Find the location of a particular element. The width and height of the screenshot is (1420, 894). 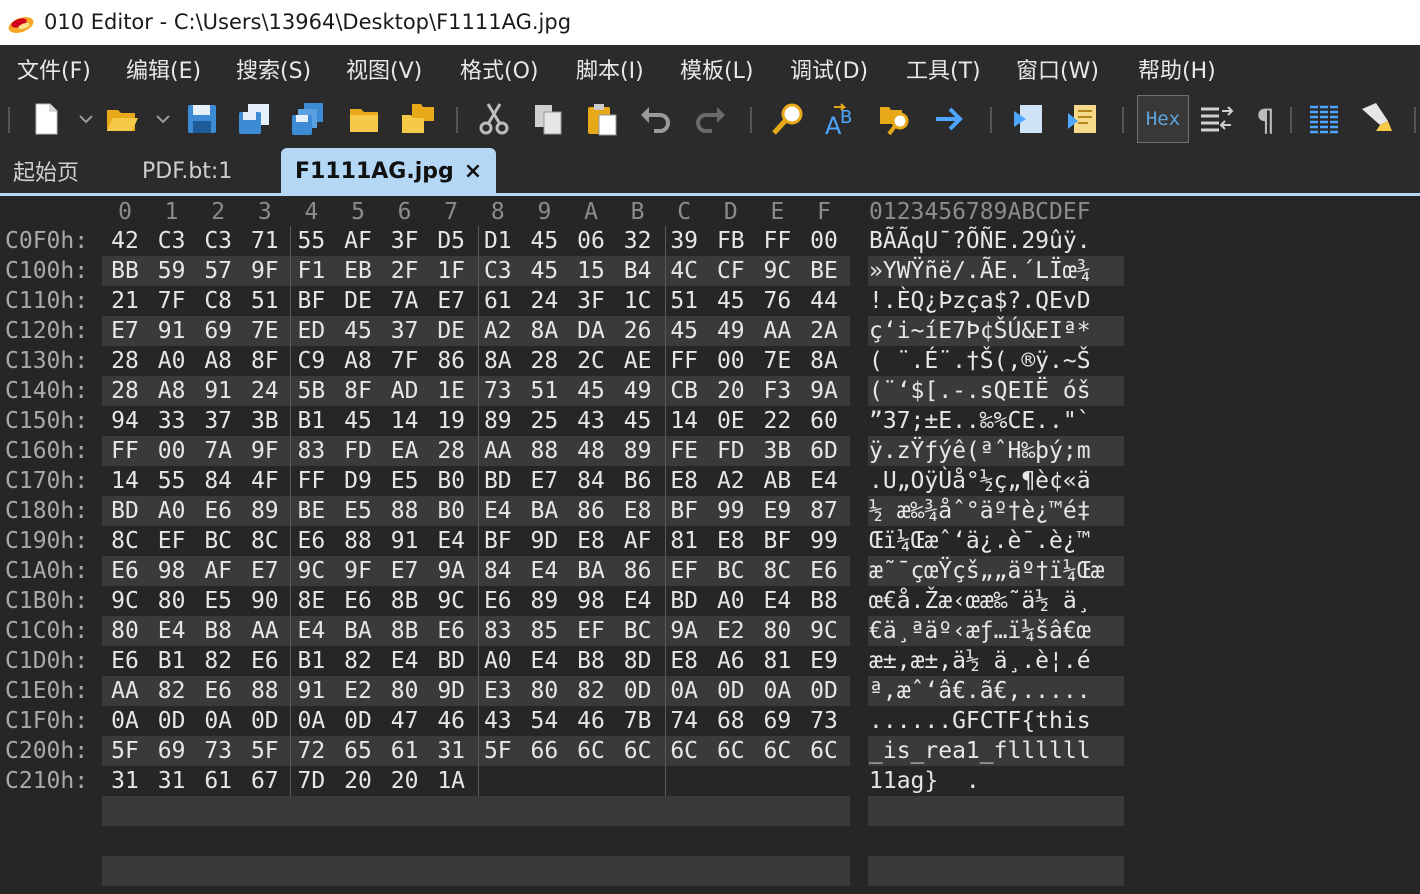

hex-byte: 8E is located at coordinates (311, 601).